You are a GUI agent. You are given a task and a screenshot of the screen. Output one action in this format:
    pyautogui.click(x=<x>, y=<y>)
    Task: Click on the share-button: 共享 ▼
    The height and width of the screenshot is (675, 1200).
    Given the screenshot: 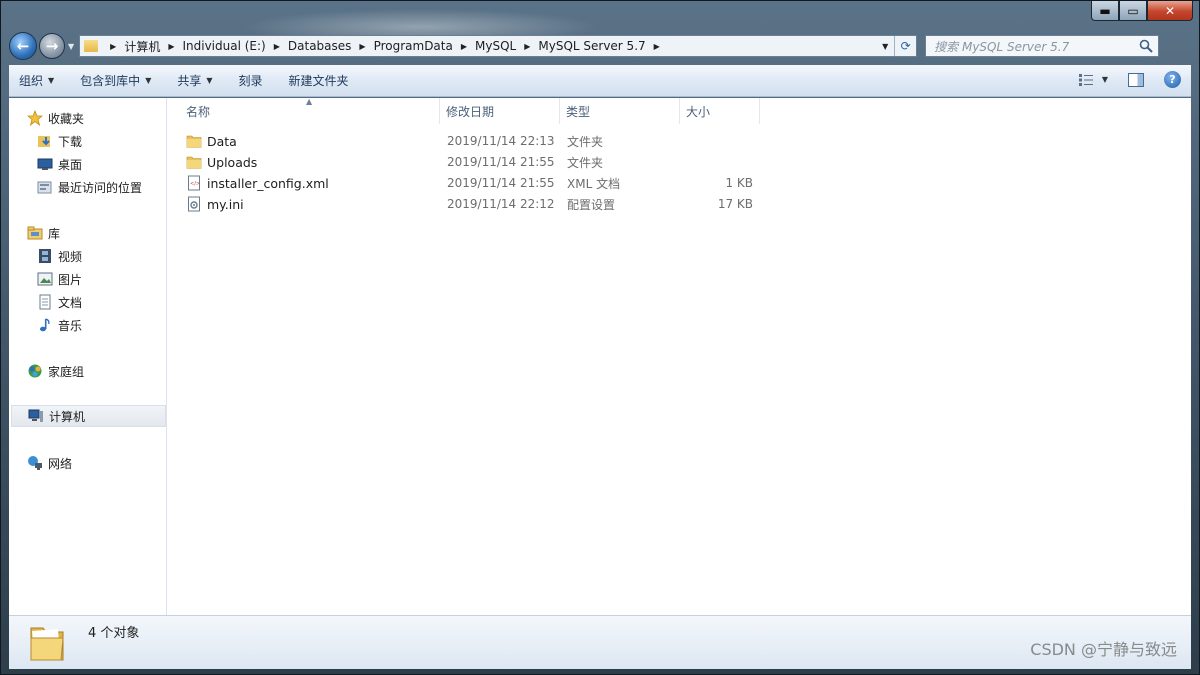 What is the action you would take?
    pyautogui.click(x=194, y=80)
    